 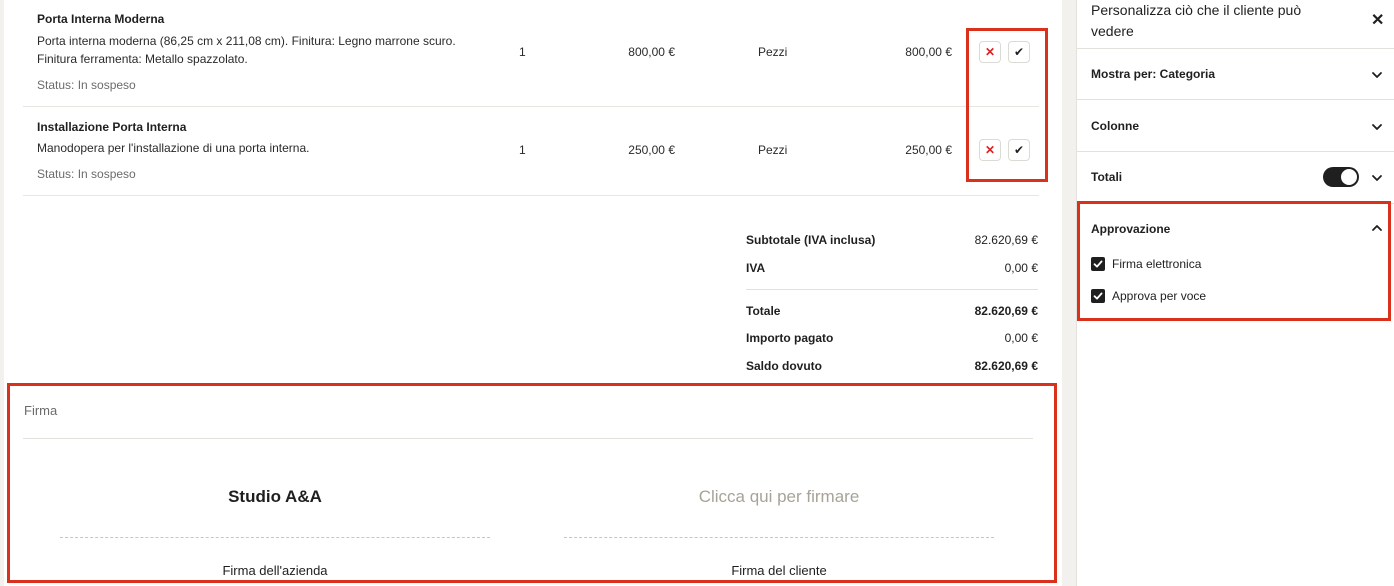 What do you see at coordinates (1006, 366) in the screenshot?
I see `due-value: 82.620,69 €` at bounding box center [1006, 366].